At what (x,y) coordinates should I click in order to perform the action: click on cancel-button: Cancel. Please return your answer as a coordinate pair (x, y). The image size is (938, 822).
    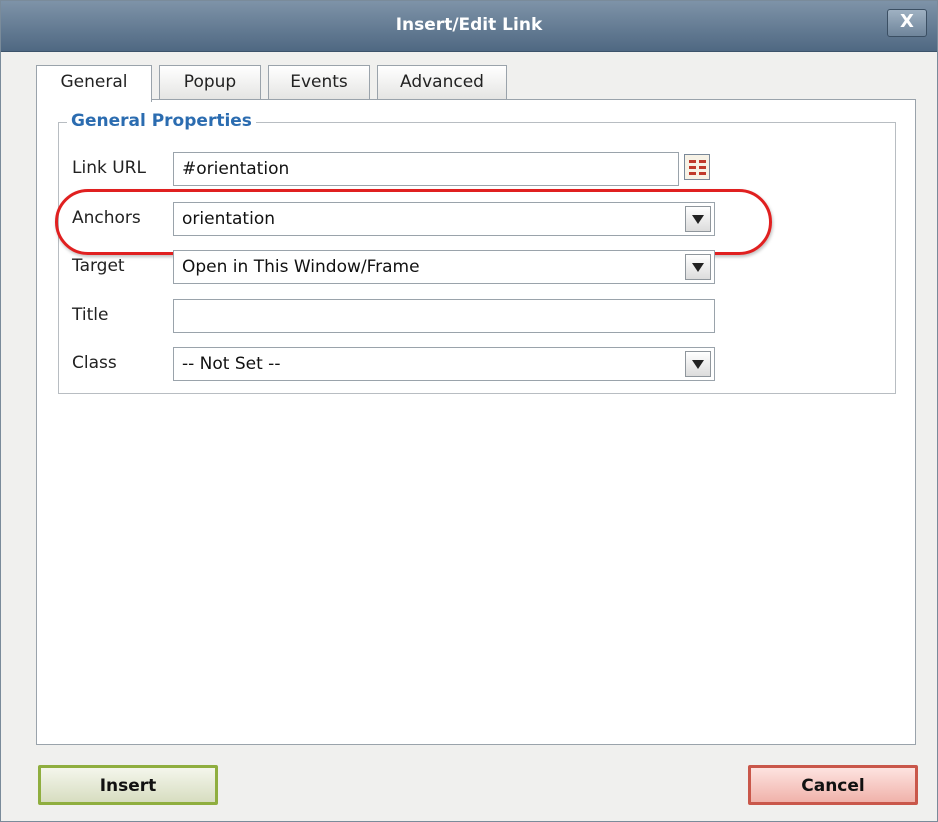
    Looking at the image, I should click on (833, 785).